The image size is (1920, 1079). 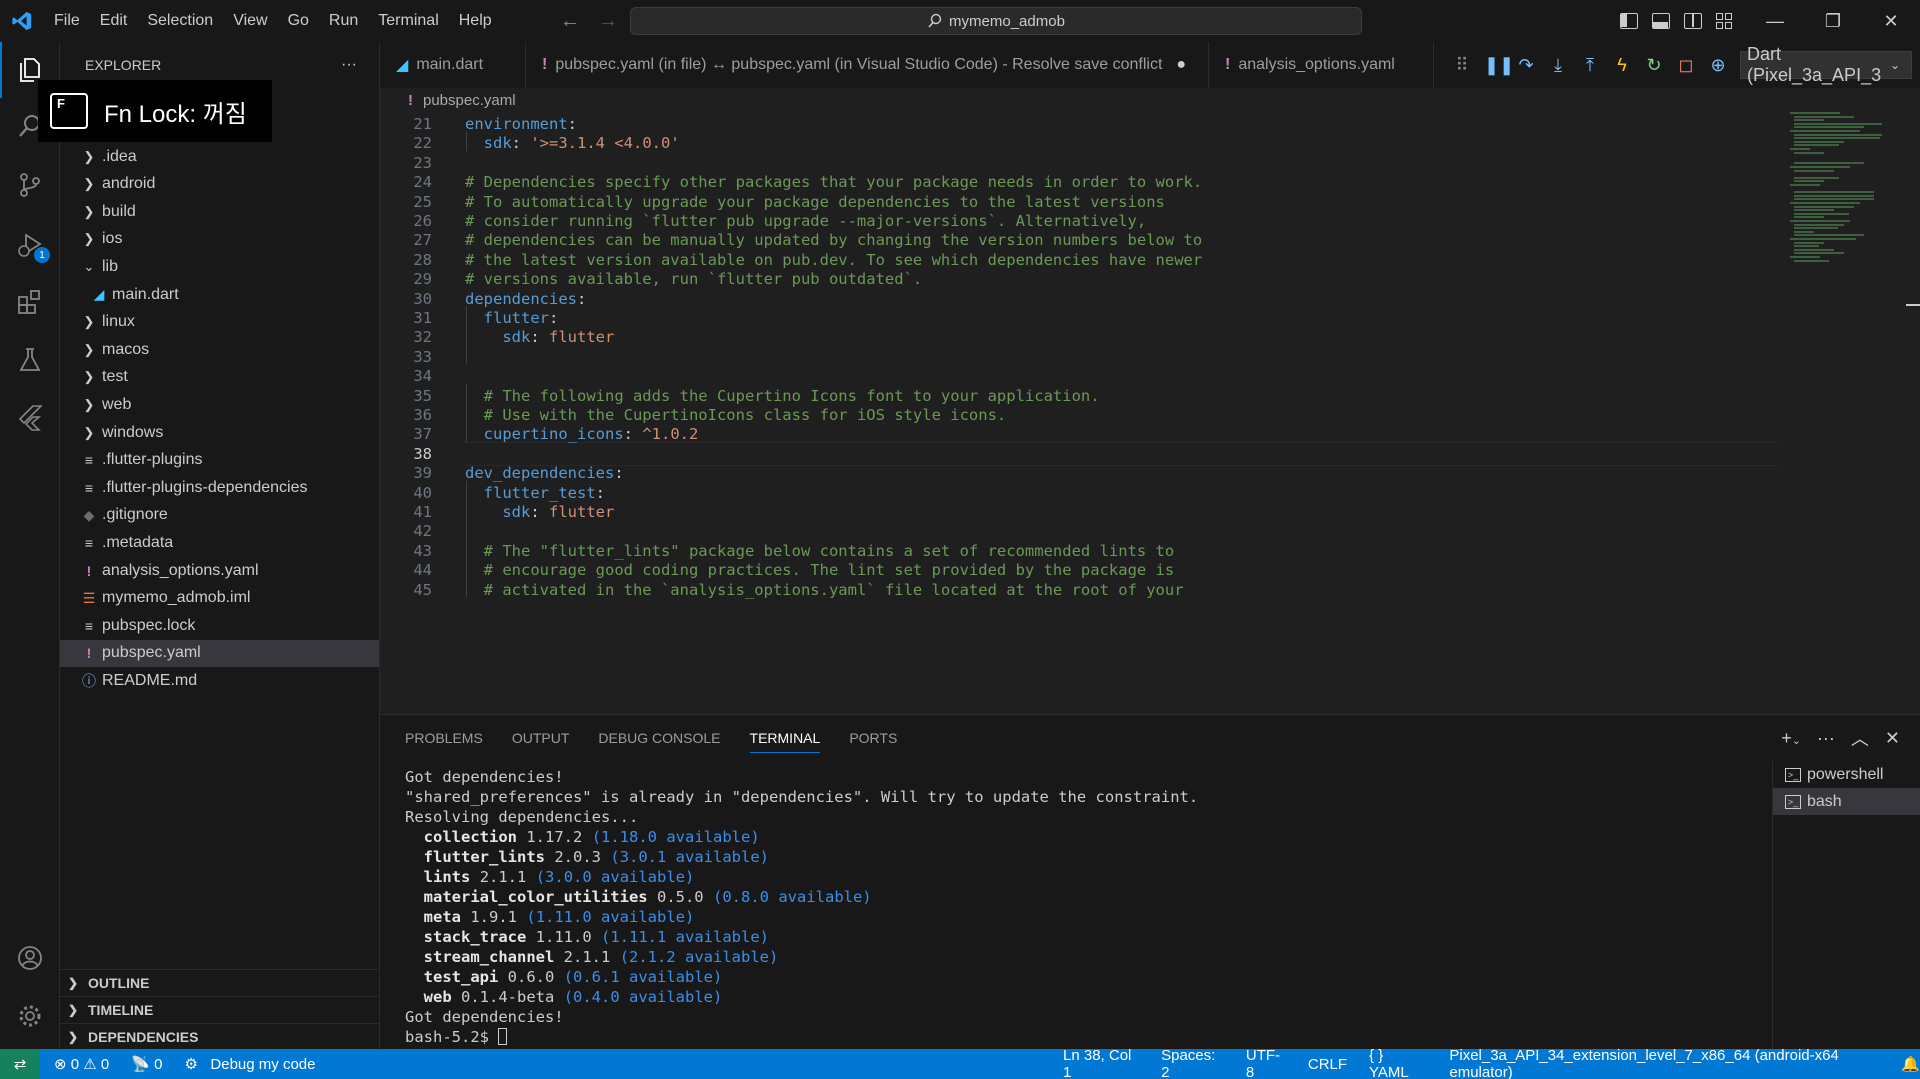 I want to click on section-timeline: ❯ TIMELINE, so click(x=219, y=1009).